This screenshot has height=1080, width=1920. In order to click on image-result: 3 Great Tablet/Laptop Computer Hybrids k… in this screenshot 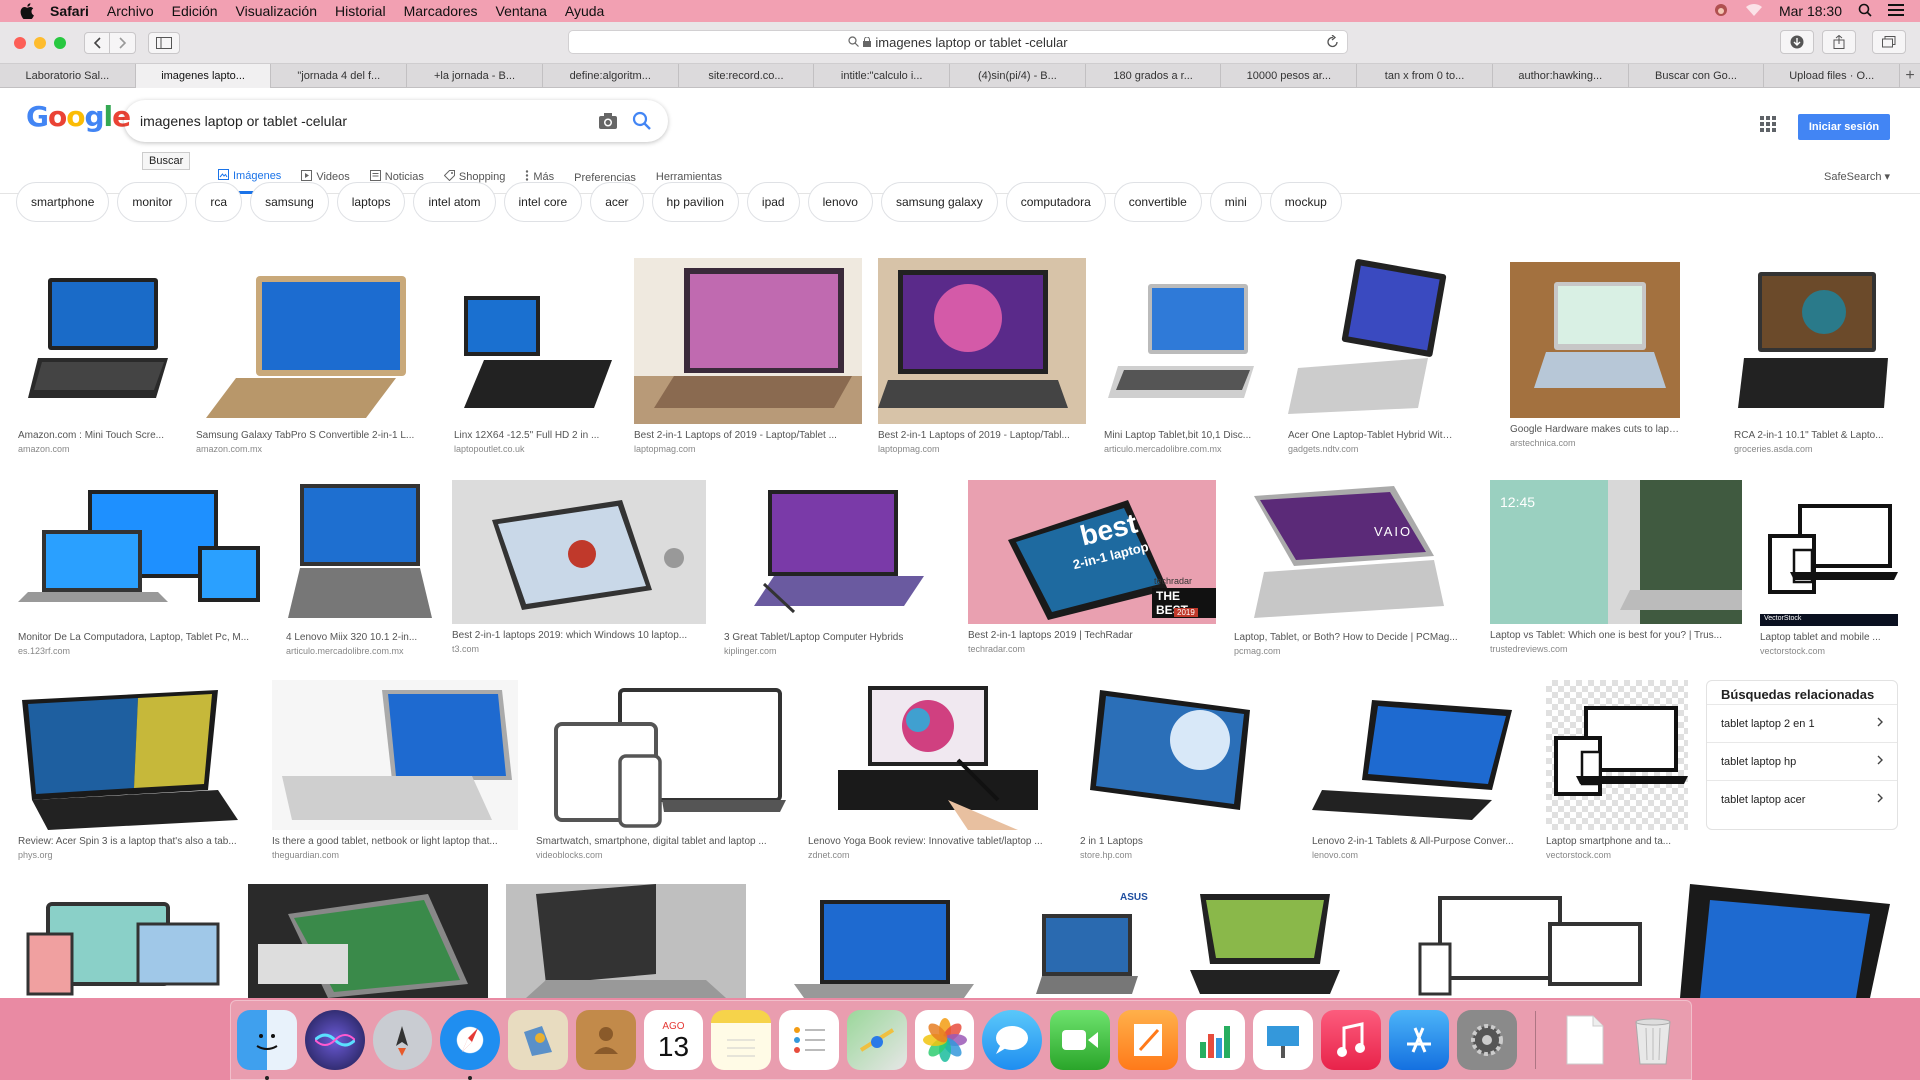, I will do `click(838, 566)`.